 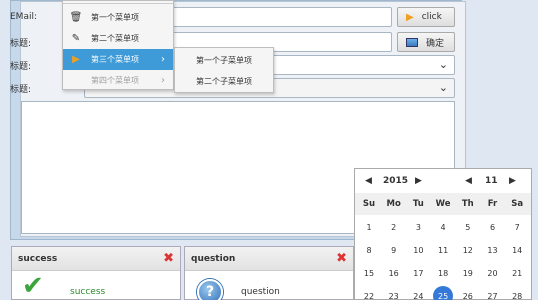 I want to click on calendar-day: 8, so click(x=369, y=250).